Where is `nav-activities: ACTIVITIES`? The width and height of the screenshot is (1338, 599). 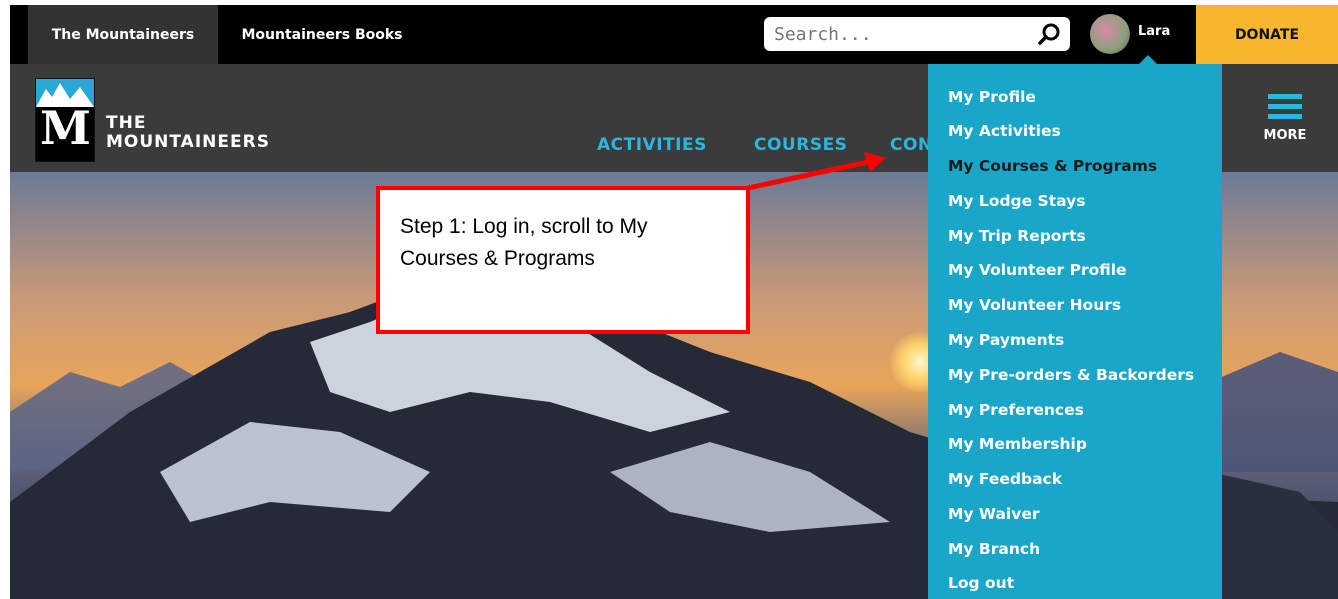 nav-activities: ACTIVITIES is located at coordinates (652, 145).